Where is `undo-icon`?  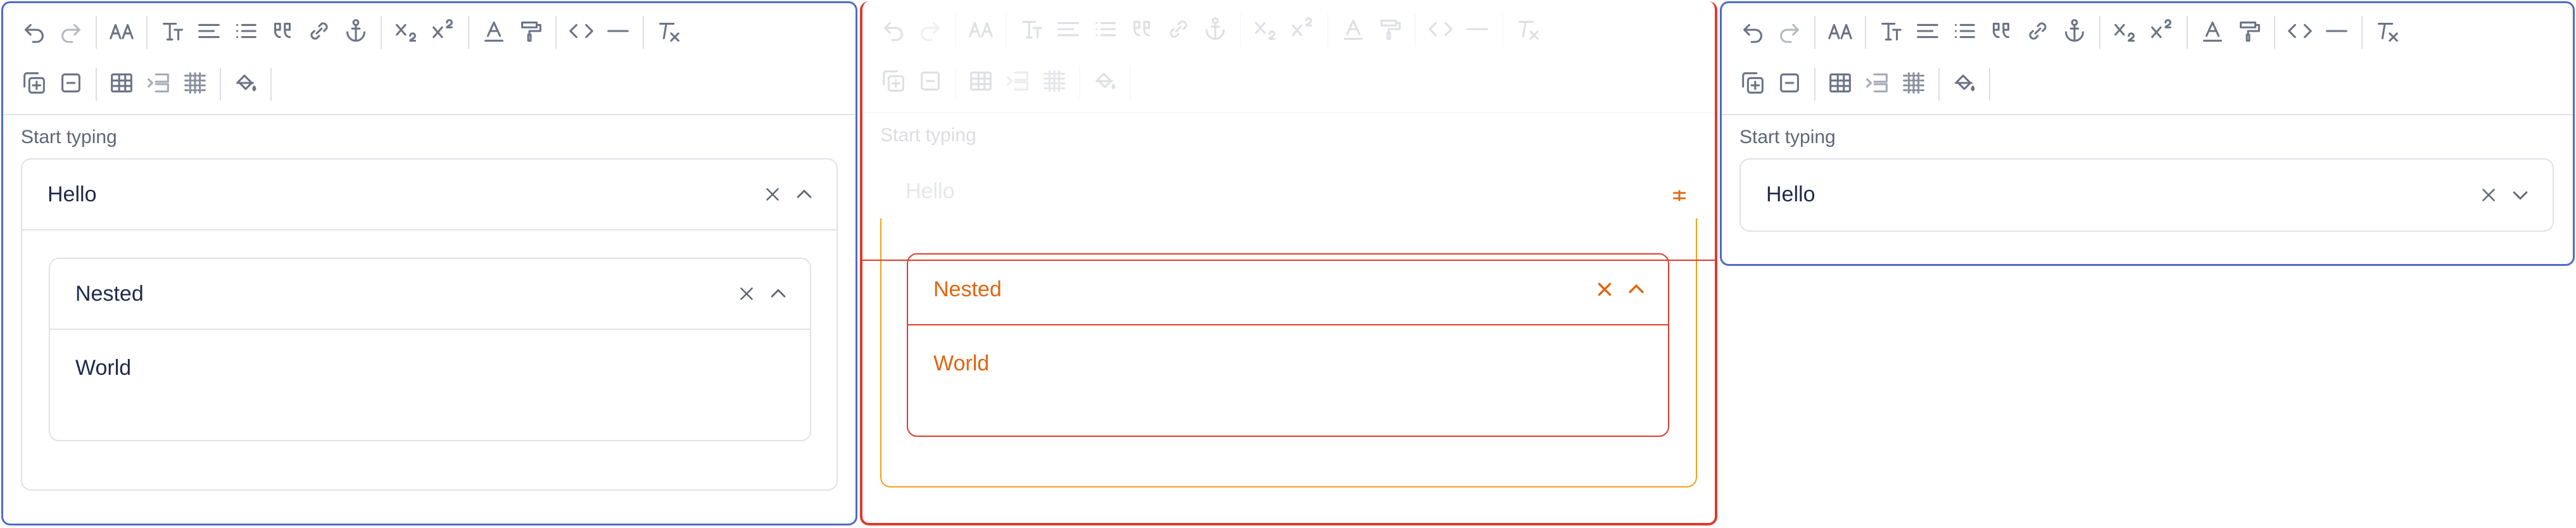
undo-icon is located at coordinates (1752, 32).